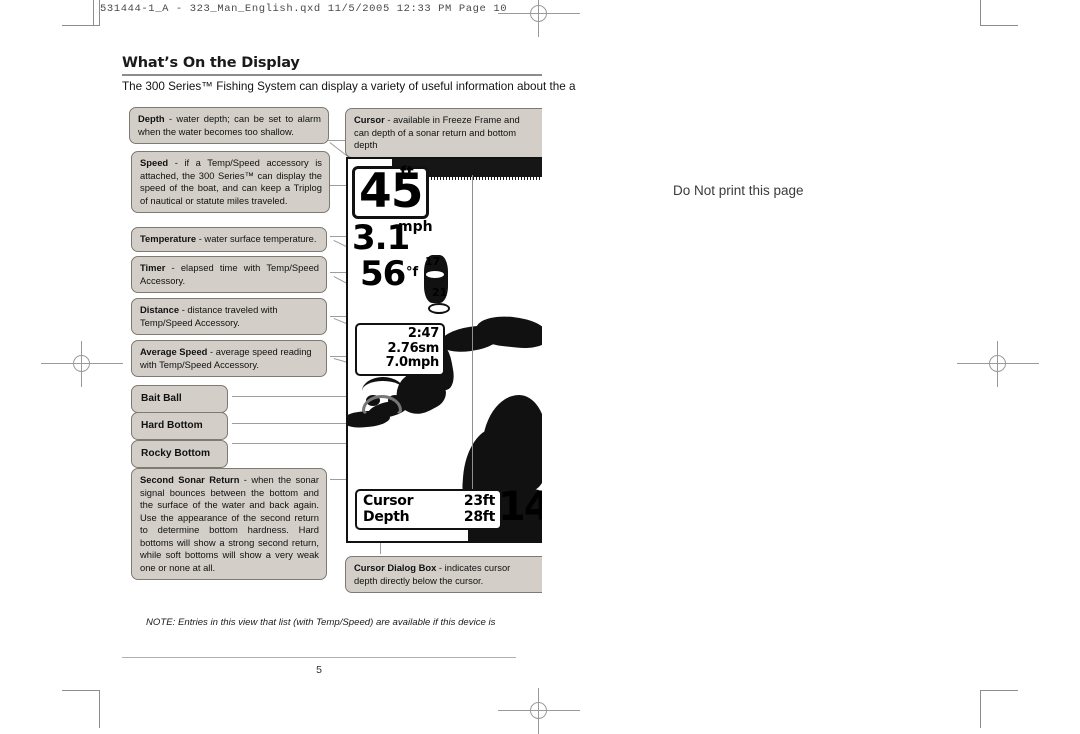 This screenshot has width=1080, height=734. Describe the element at coordinates (383, 274) in the screenshot. I see `temperature-readout-value: 56` at that location.